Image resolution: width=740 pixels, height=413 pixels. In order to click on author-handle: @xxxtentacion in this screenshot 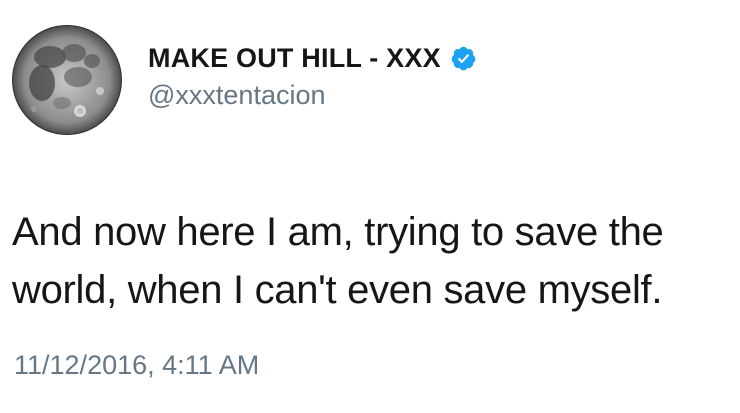, I will do `click(312, 95)`.